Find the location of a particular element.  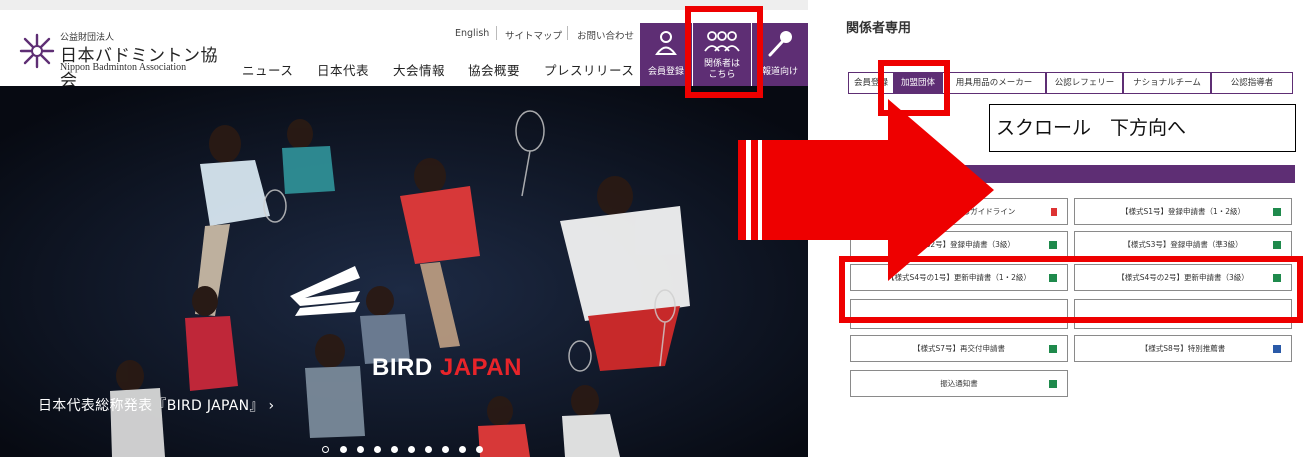

sitemap-link: サイトマップ is located at coordinates (533, 35).